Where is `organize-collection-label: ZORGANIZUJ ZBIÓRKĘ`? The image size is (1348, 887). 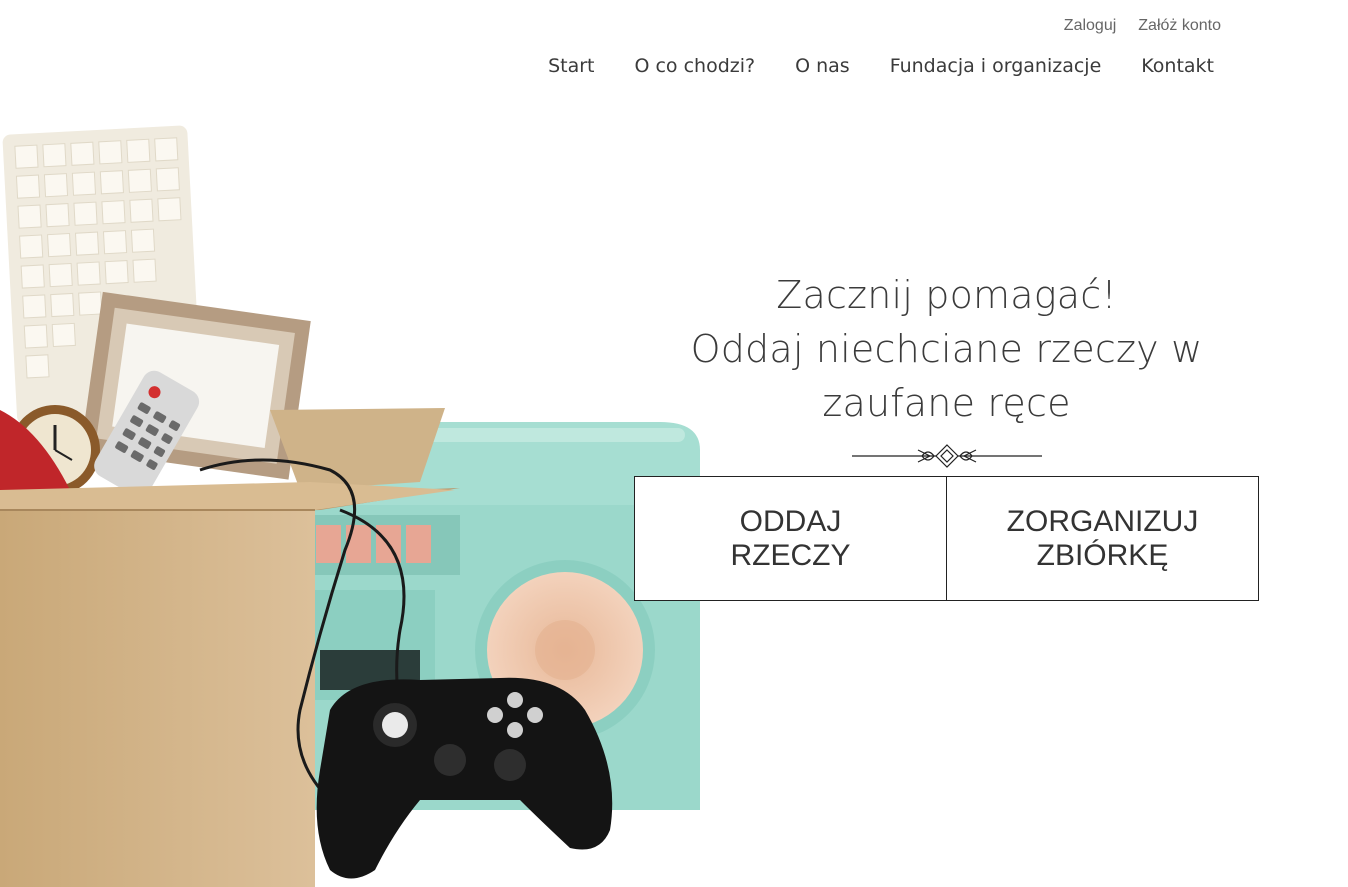 organize-collection-label: ZORGANIZUJ ZBIÓRKĘ is located at coordinates (1102, 538).